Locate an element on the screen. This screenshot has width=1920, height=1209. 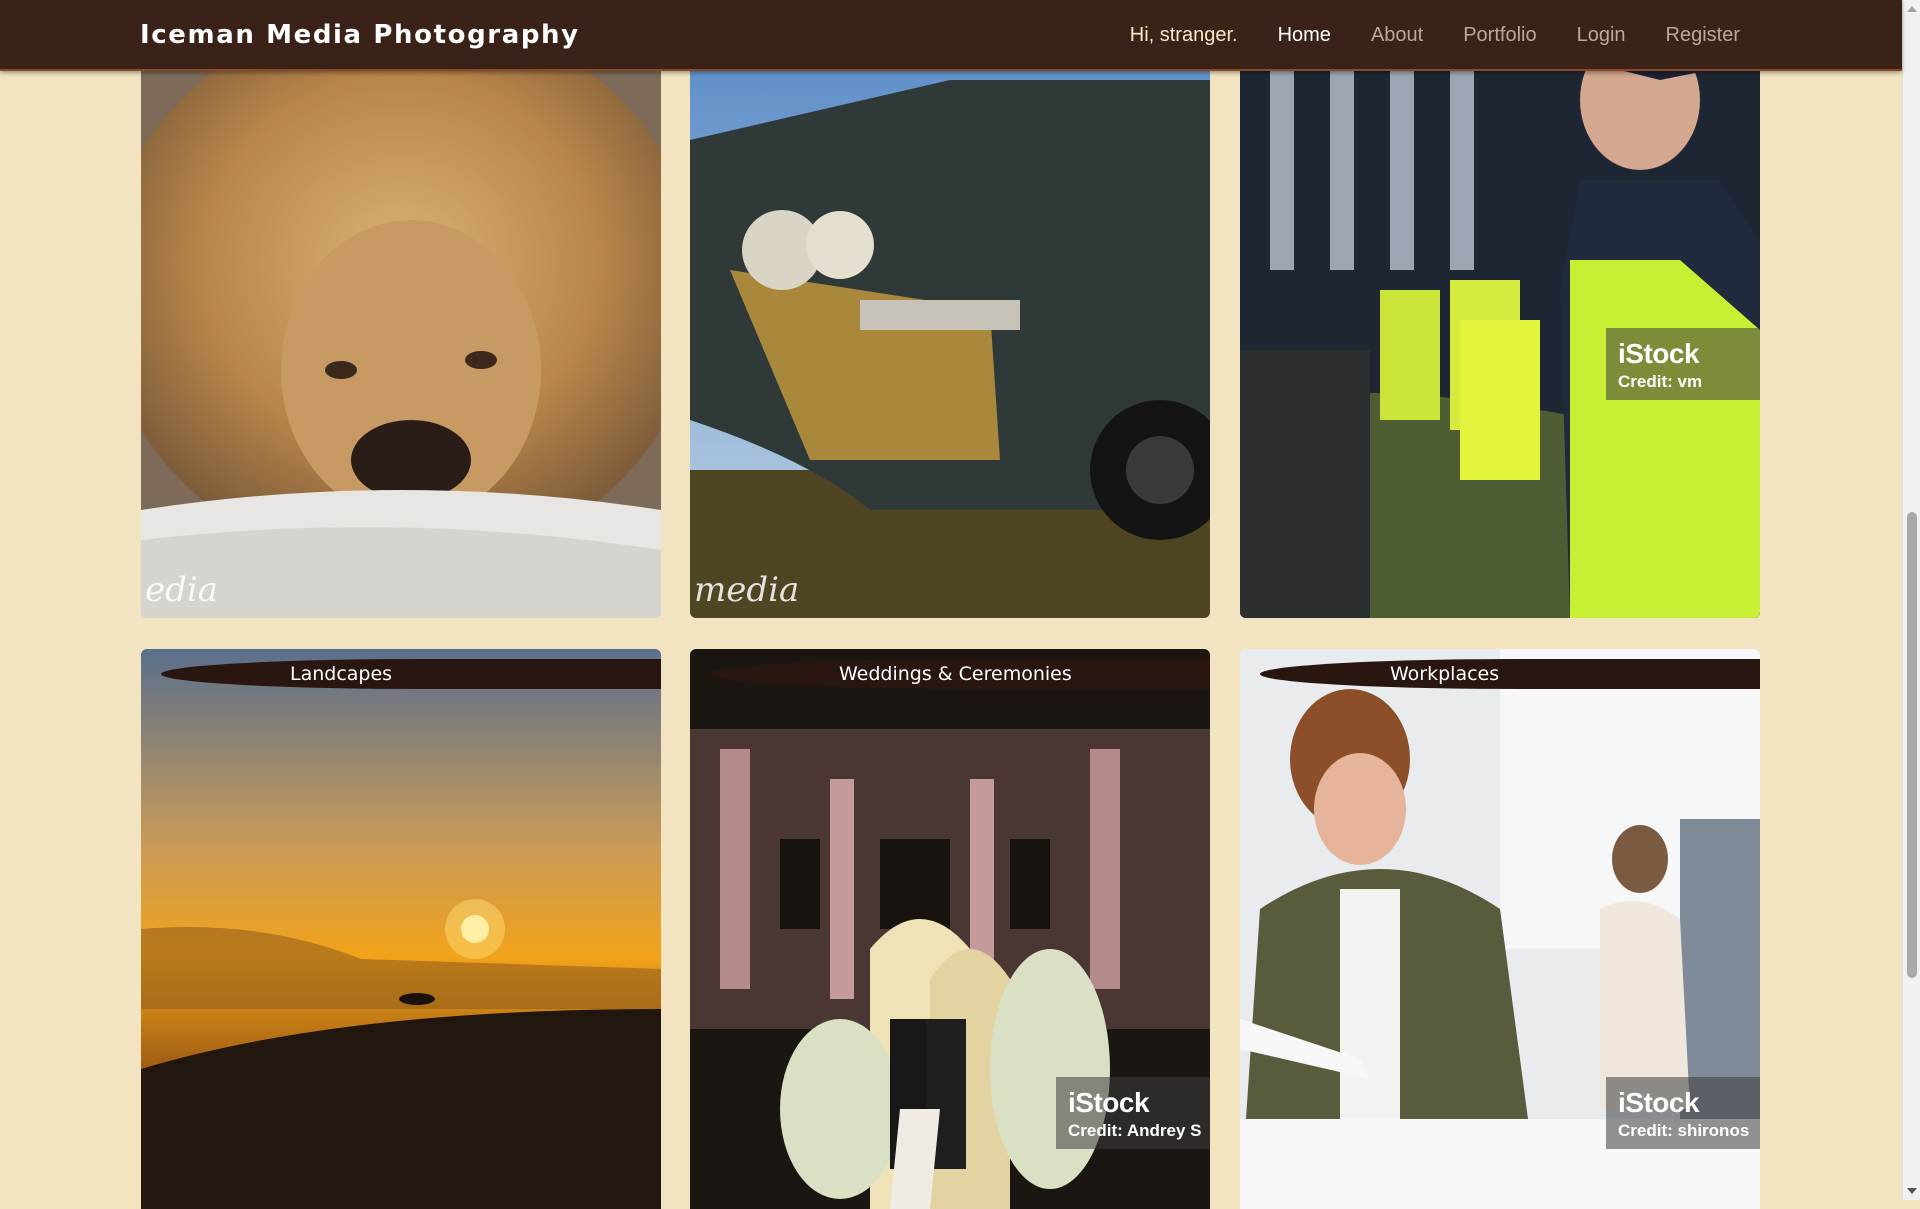
istock-watermark: iStock Credit: vm is located at coordinates (1683, 364).